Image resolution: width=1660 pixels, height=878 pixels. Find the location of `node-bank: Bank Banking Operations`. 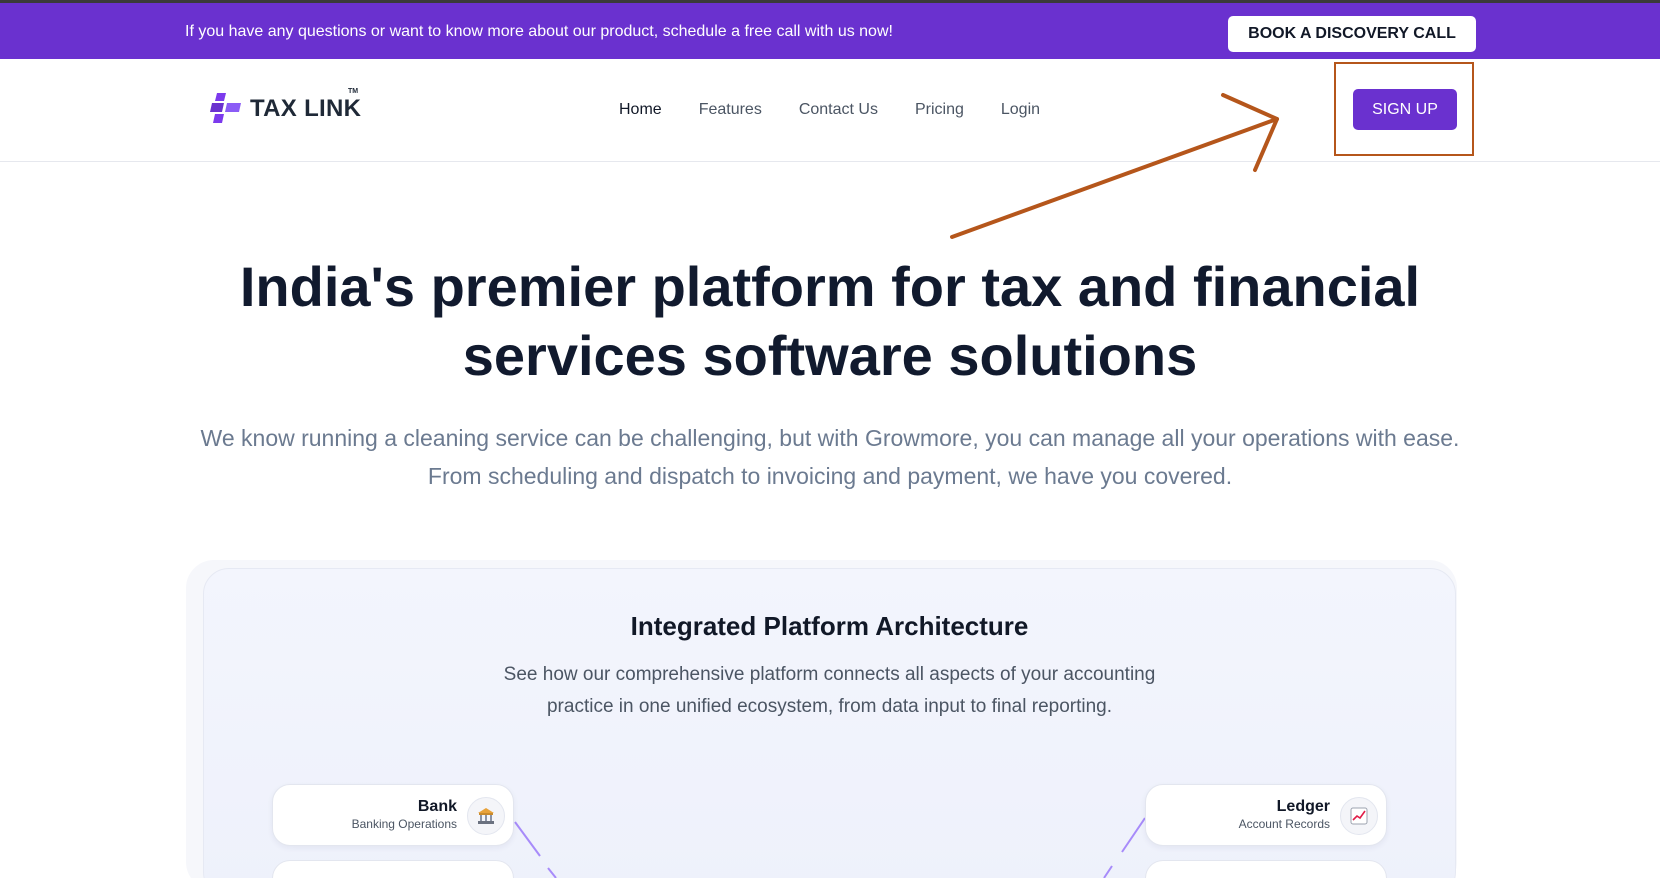

node-bank: Bank Banking Operations is located at coordinates (393, 815).